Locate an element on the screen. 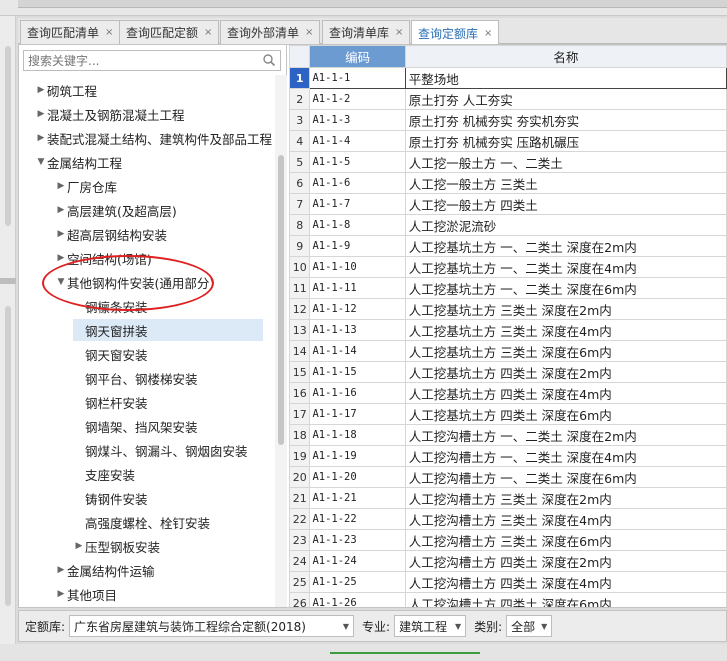  row-number-cell: 7 is located at coordinates (300, 204).